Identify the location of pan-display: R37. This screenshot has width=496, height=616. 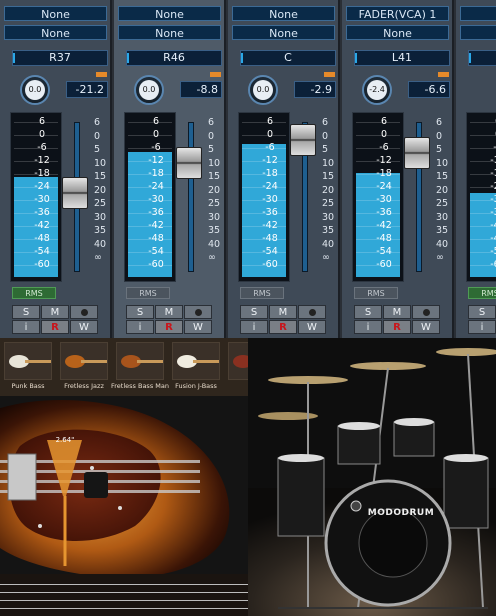
(60, 58).